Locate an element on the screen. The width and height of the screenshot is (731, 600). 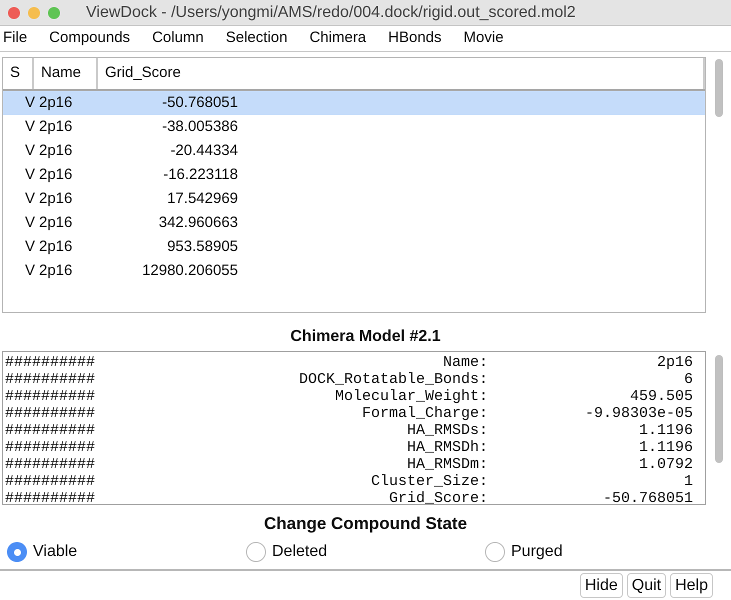
attribute-label: DOCK_Rotatable_Bonds: is located at coordinates (393, 379).